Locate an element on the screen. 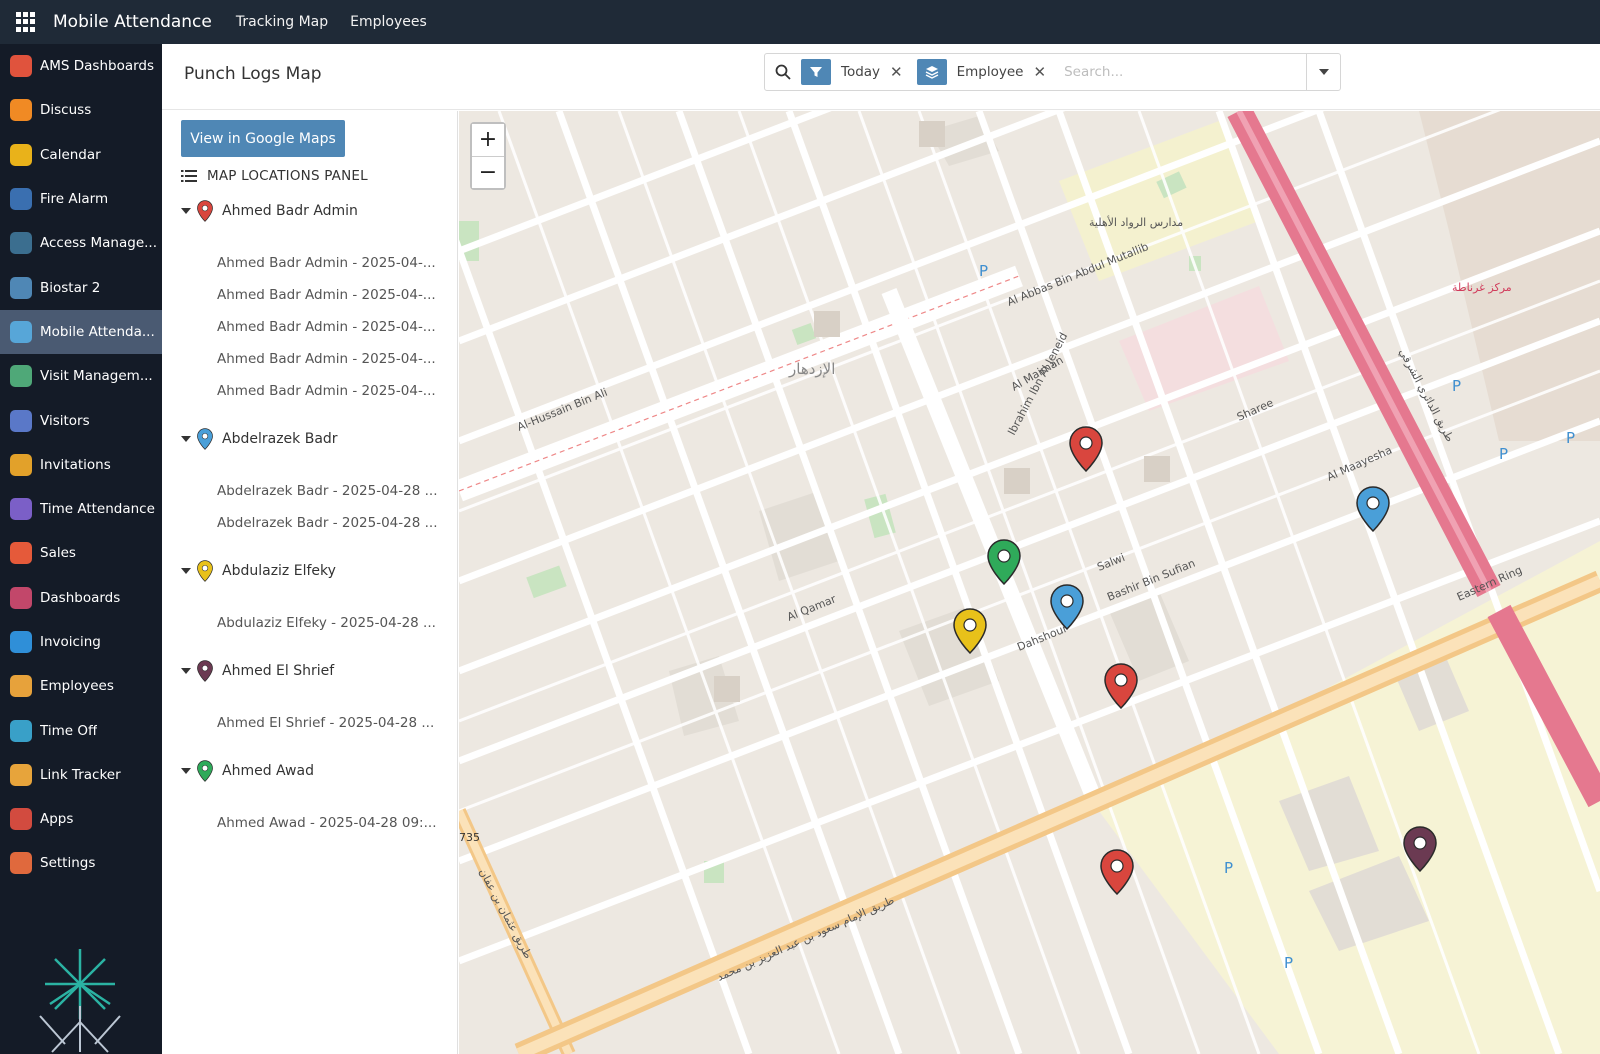 The image size is (1600, 1054). location-group: Abdelrazek Badr is located at coordinates (259, 439).